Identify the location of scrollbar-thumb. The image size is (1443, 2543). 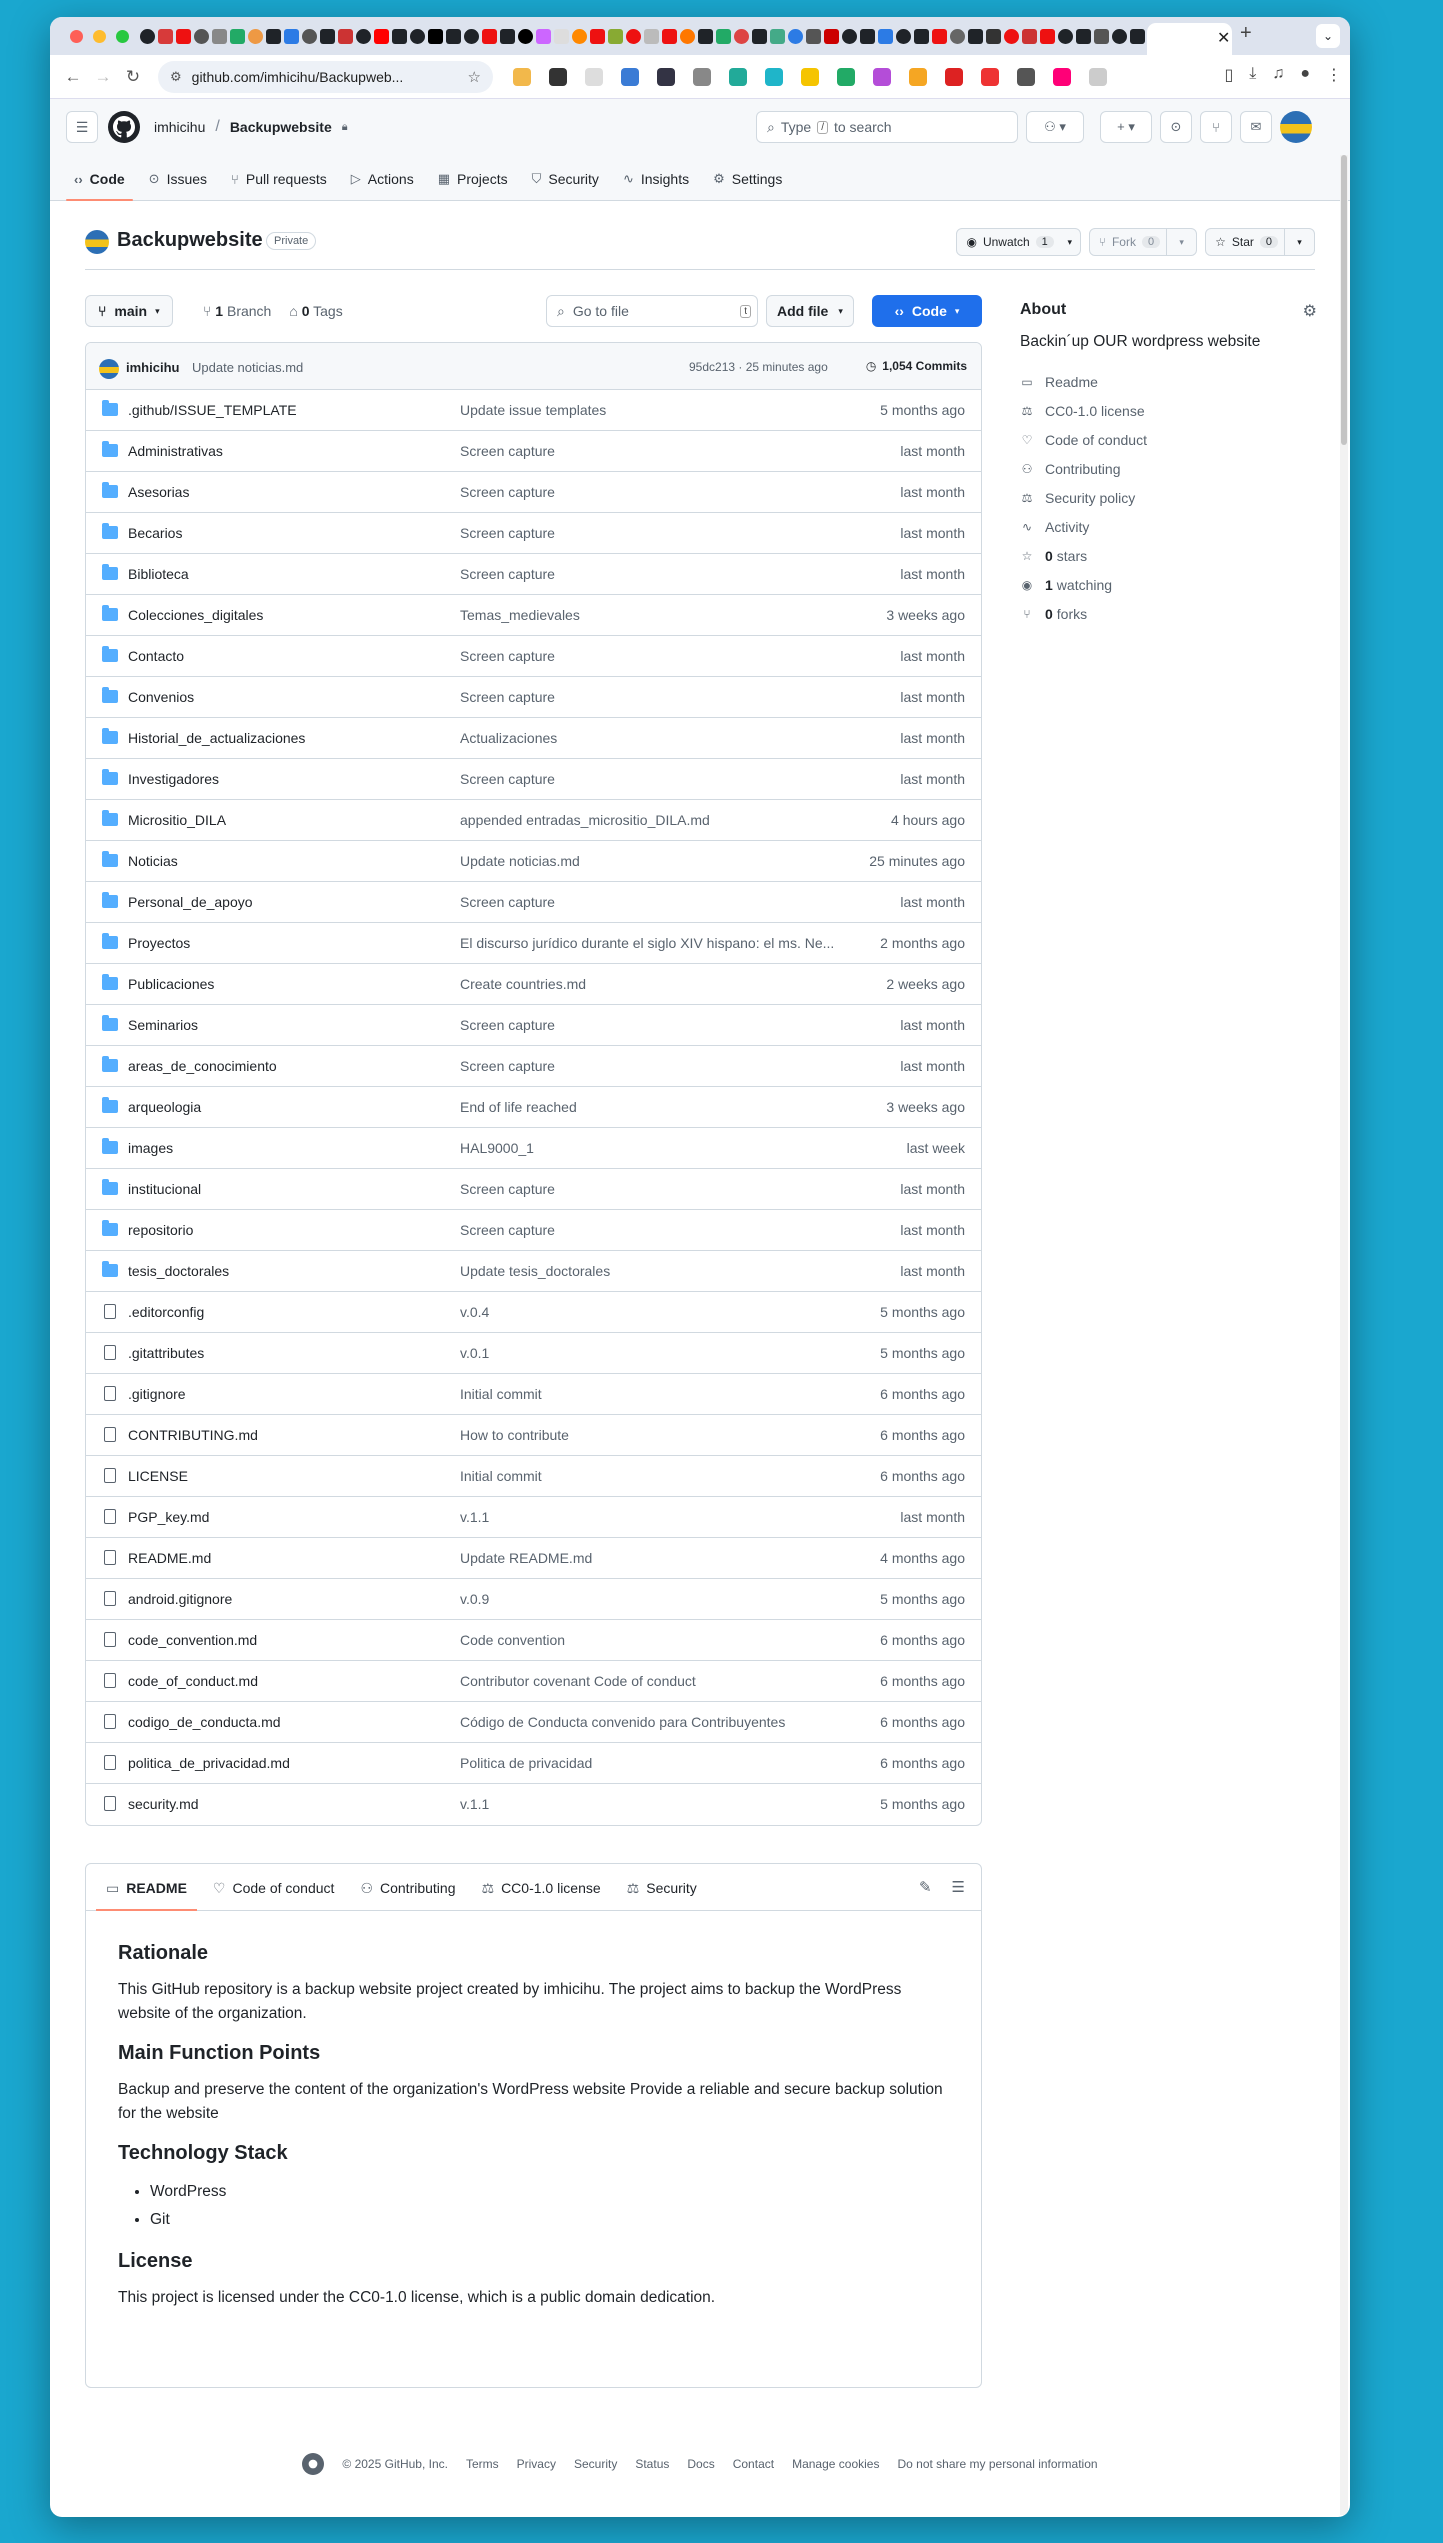
(1344, 300).